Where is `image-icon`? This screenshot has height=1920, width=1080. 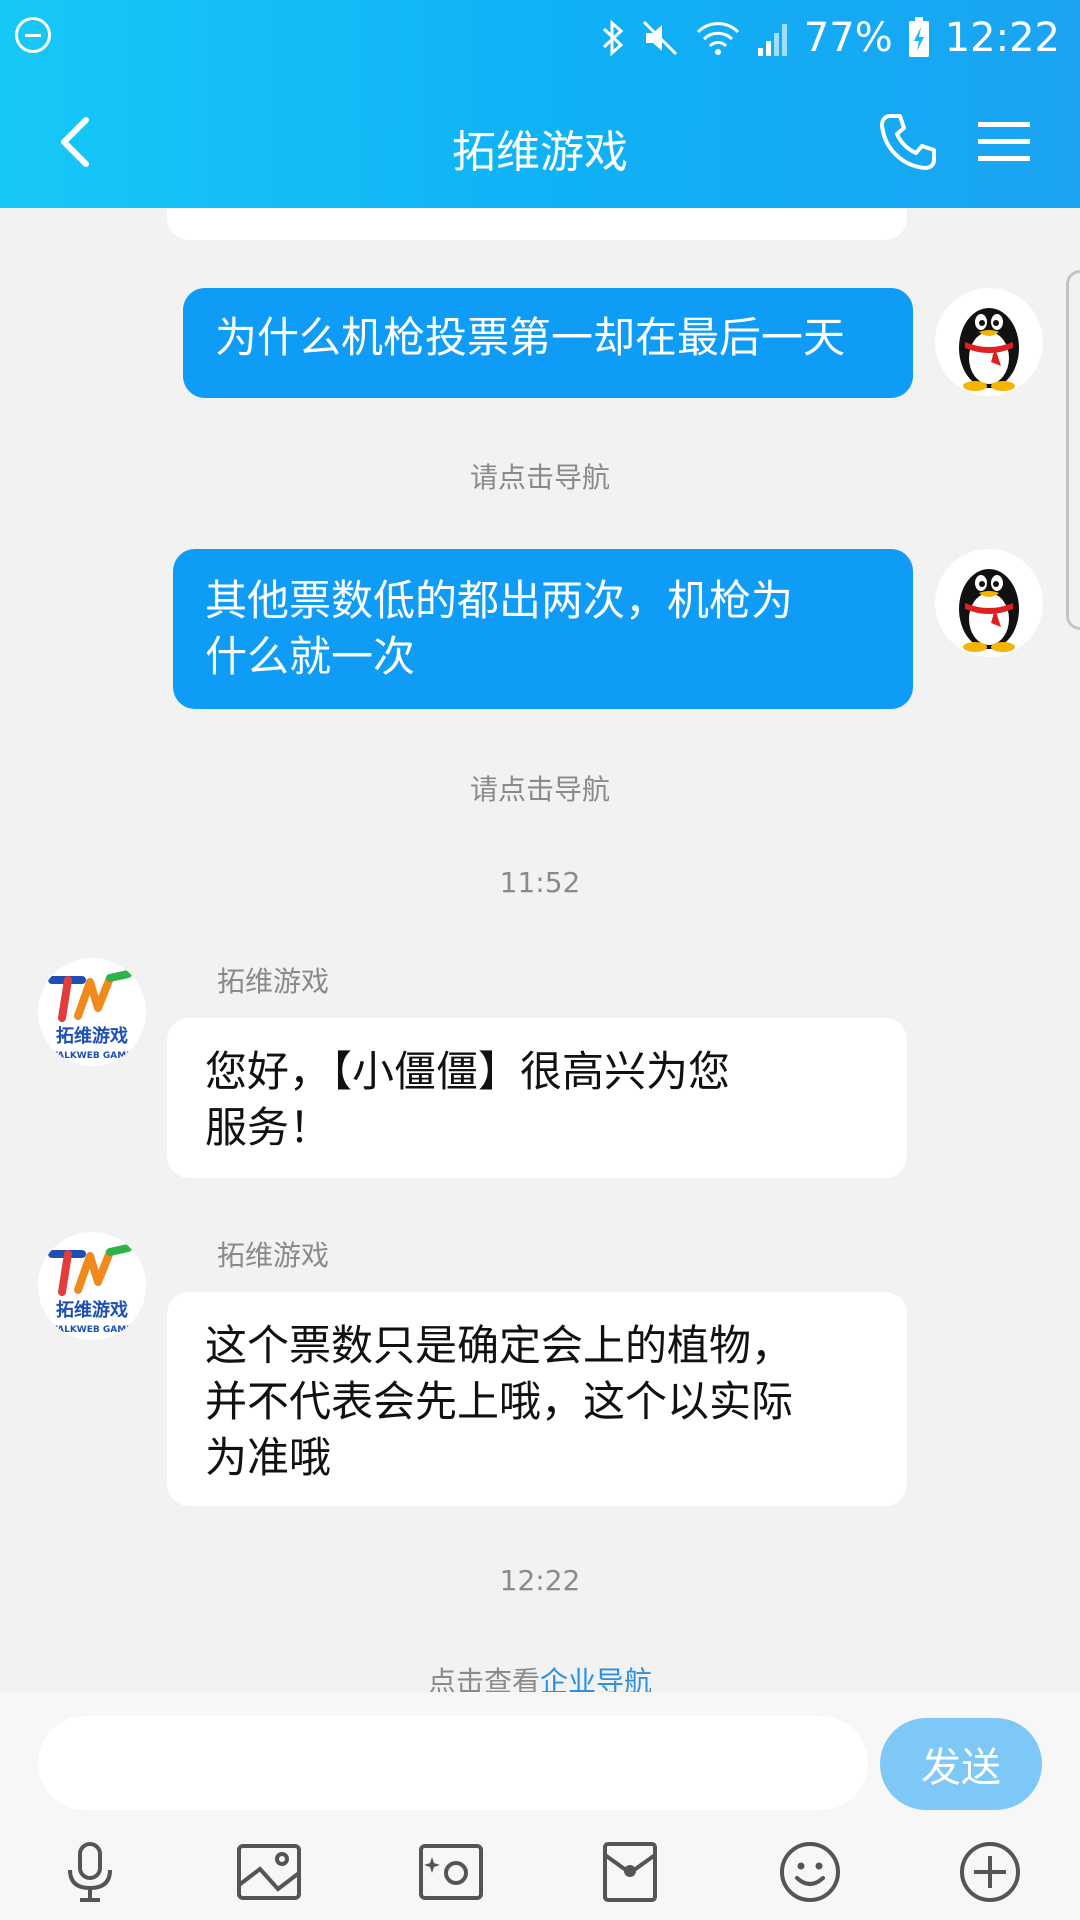
image-icon is located at coordinates (269, 1872).